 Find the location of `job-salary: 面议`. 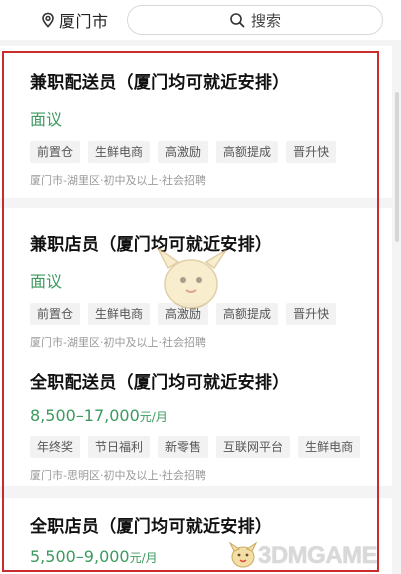

job-salary: 面议 is located at coordinates (211, 118).